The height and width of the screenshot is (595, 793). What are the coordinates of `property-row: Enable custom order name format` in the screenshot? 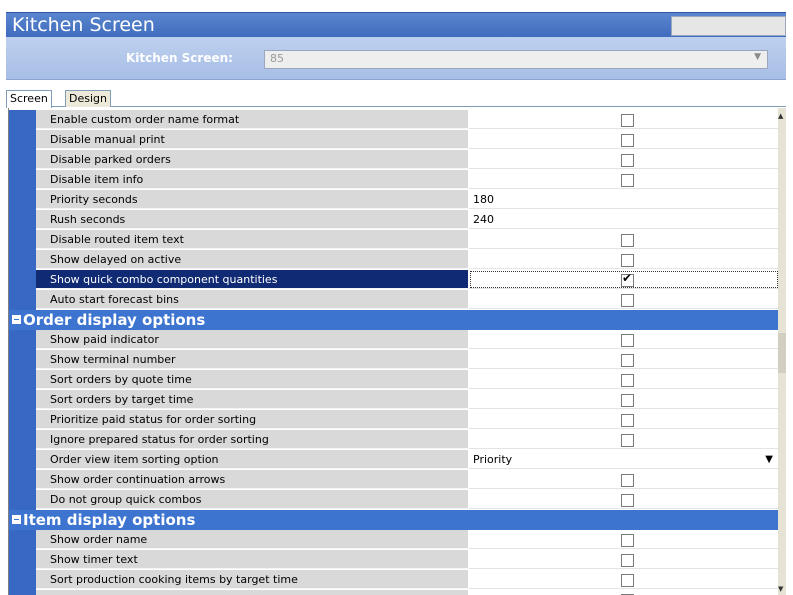 It's located at (394, 120).